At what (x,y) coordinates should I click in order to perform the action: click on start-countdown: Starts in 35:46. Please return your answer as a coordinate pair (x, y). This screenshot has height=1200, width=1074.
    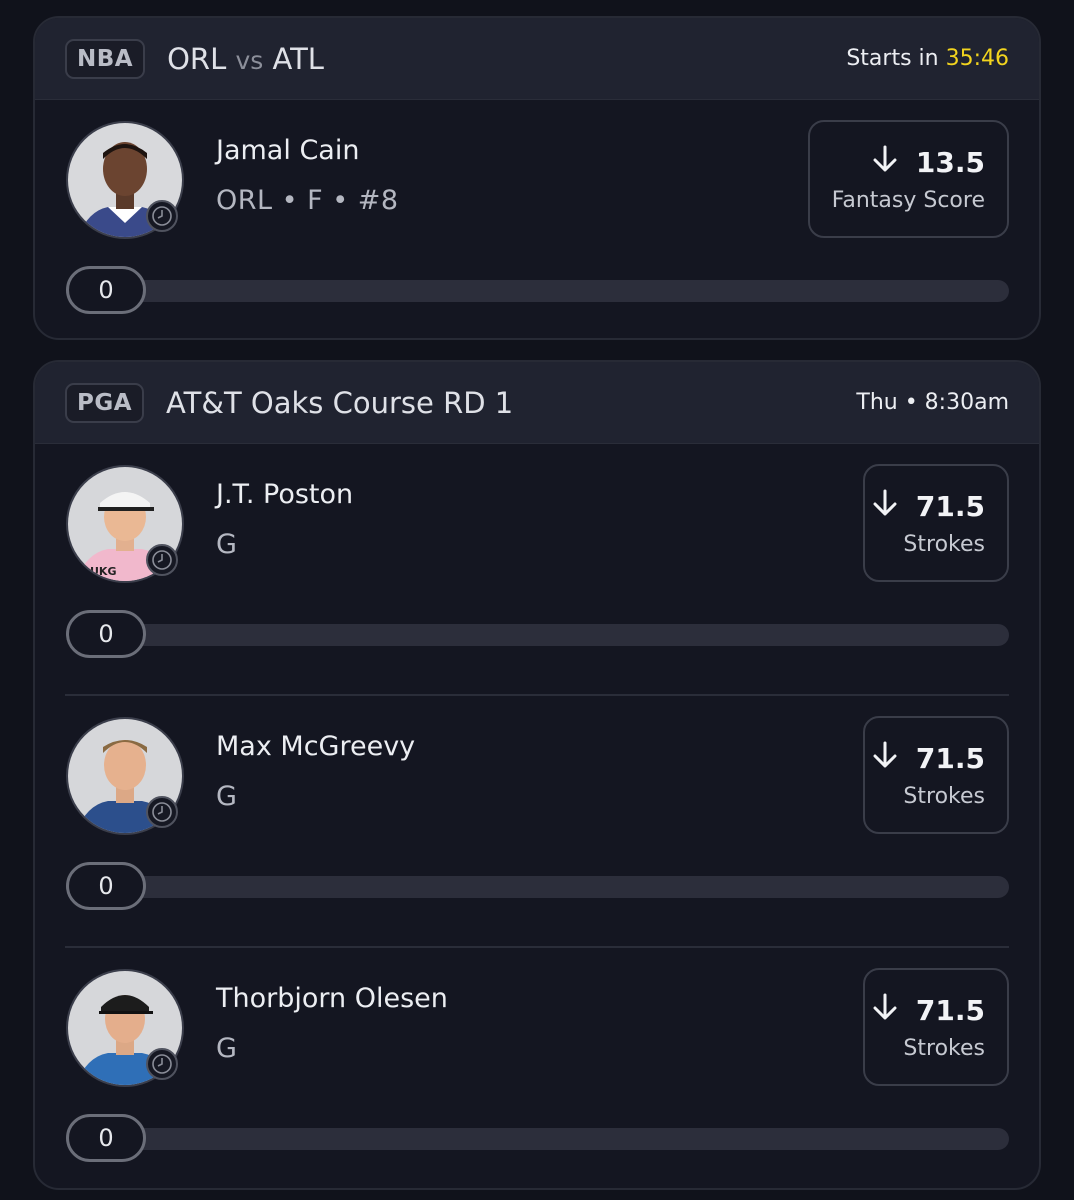
    Looking at the image, I should click on (927, 58).